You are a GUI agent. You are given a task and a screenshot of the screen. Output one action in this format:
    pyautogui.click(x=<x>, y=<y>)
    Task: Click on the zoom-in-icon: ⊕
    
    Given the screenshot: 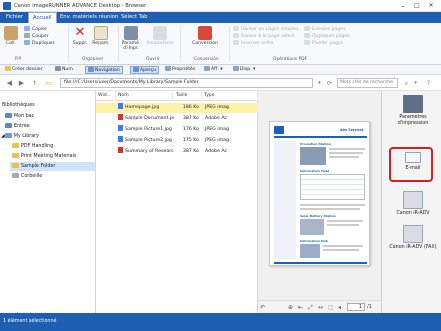 What is the action you would take?
    pyautogui.click(x=290, y=307)
    